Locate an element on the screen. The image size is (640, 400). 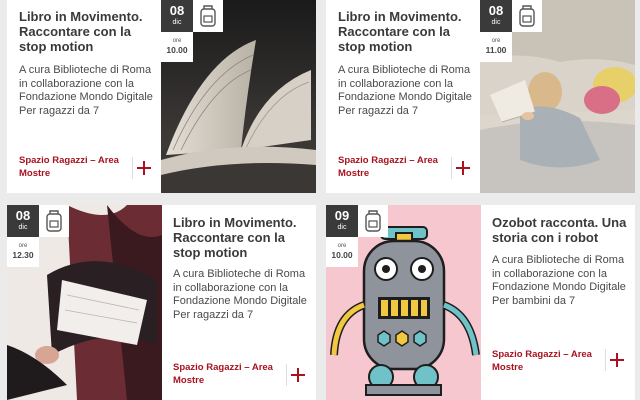
event-time: ore 11.00 is located at coordinates (496, 47).